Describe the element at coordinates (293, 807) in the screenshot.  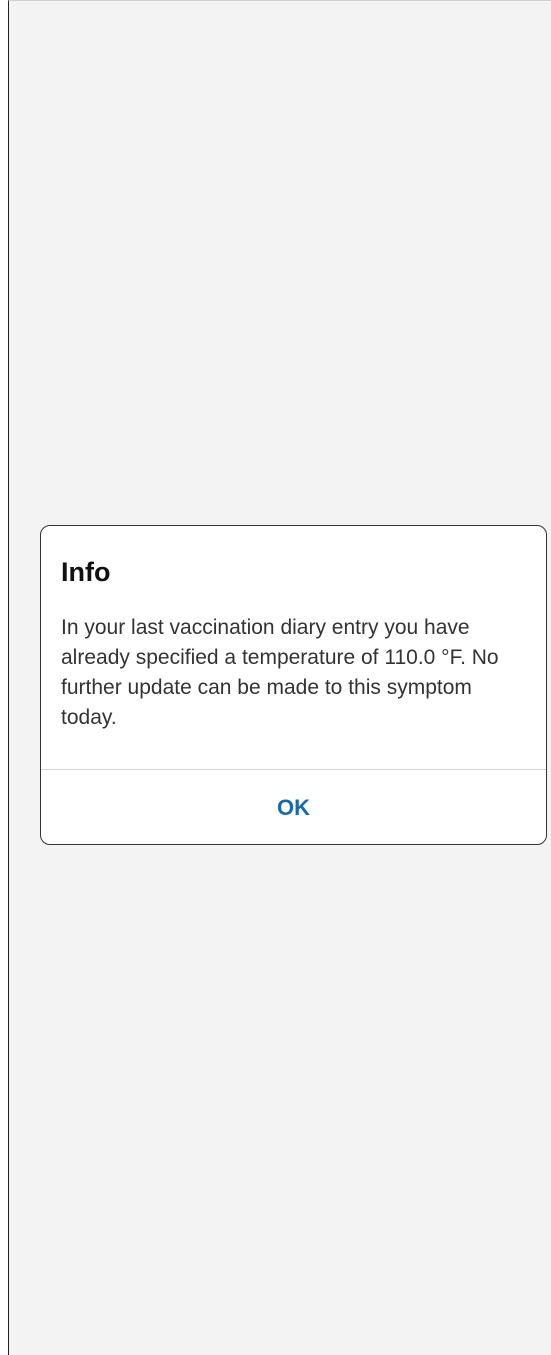
I see `ok-button: OK` at that location.